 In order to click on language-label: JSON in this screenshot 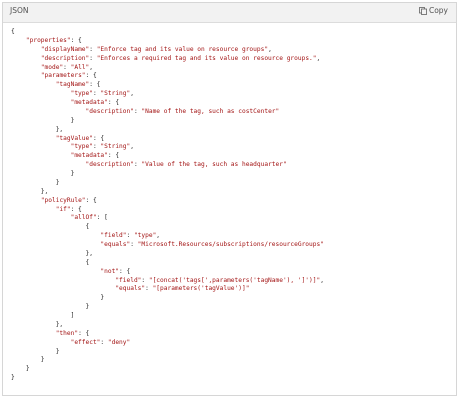, I will do `click(19, 10)`.